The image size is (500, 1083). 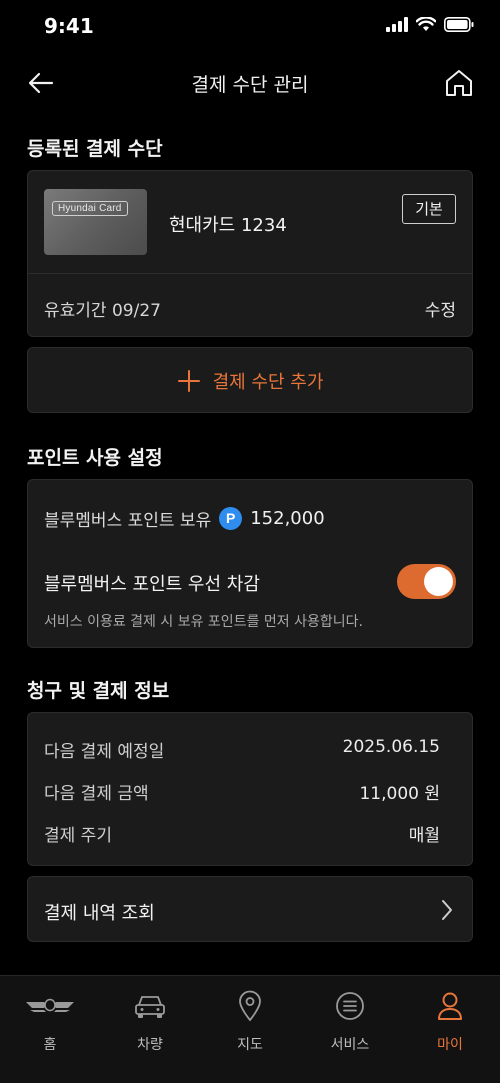 What do you see at coordinates (90, 208) in the screenshot?
I see `card-brand-label: Hyundai Card` at bounding box center [90, 208].